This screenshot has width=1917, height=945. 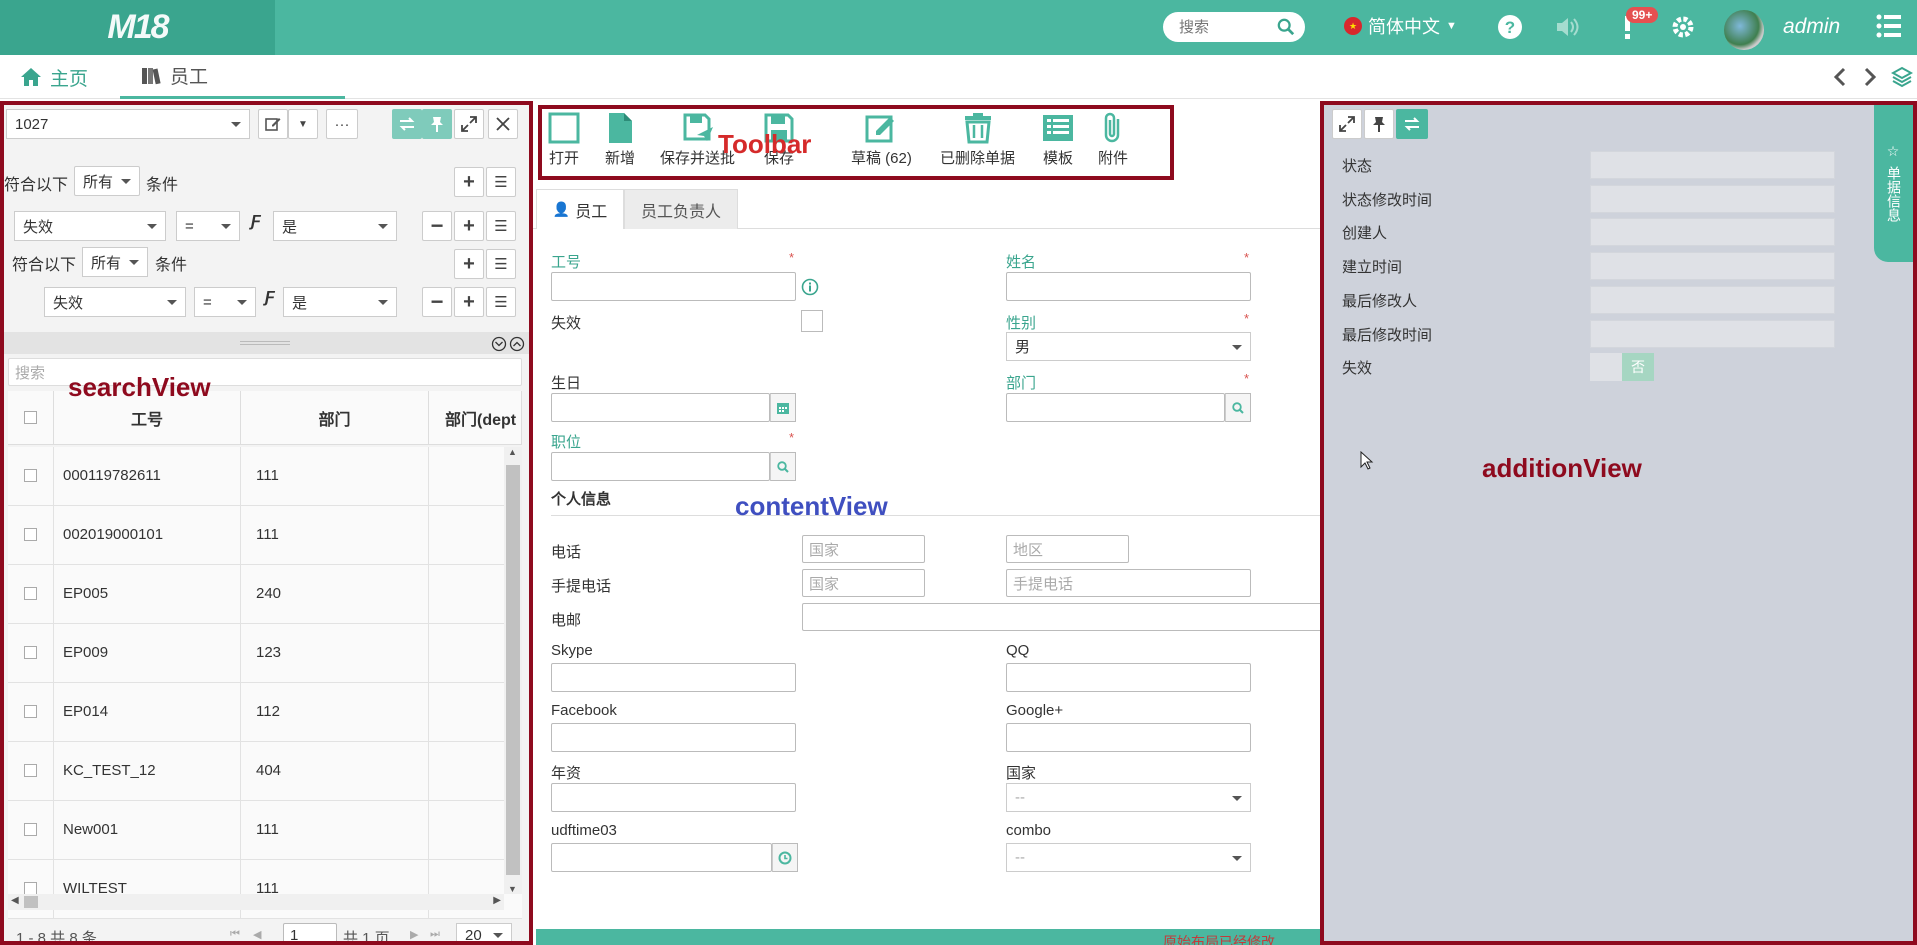 What do you see at coordinates (673, 286) in the screenshot?
I see `code-input` at bounding box center [673, 286].